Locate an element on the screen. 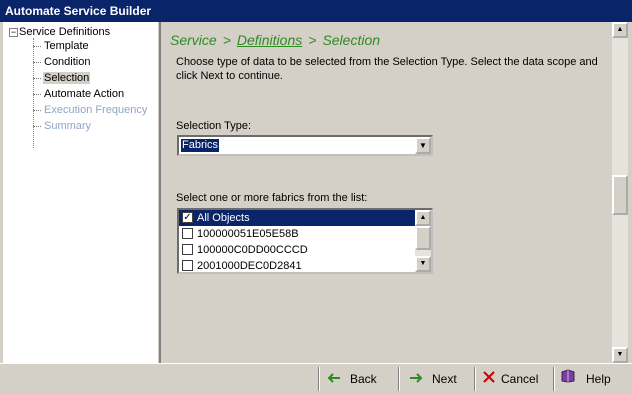 Image resolution: width=632 pixels, height=394 pixels. list-item: 2001000DEC0D2841 is located at coordinates (297, 265).